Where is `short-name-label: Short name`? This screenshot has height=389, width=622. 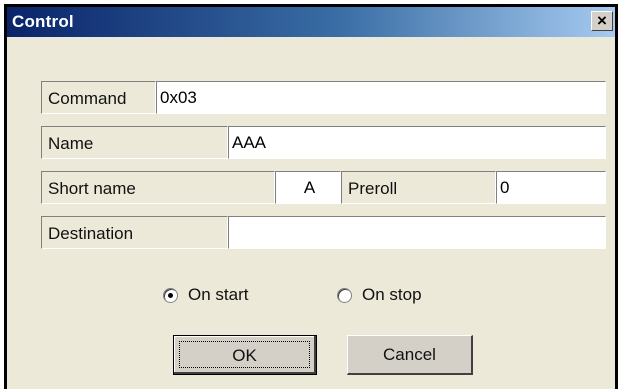 short-name-label: Short name is located at coordinates (158, 187).